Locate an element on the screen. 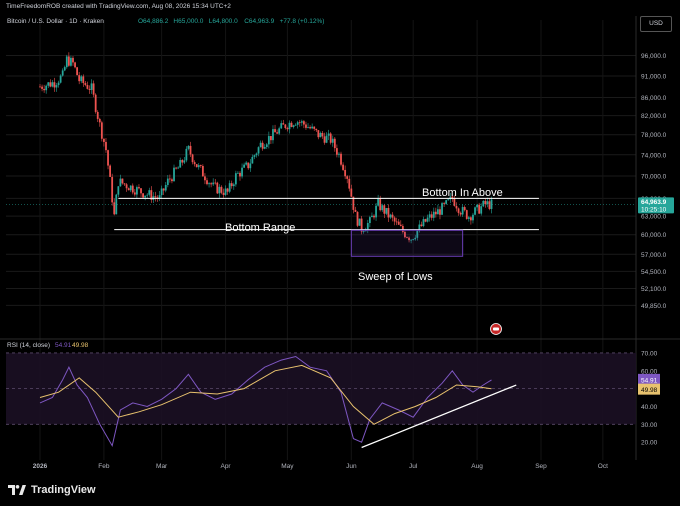 The image size is (680, 506). alert-marker-glyph is located at coordinates (496, 329).